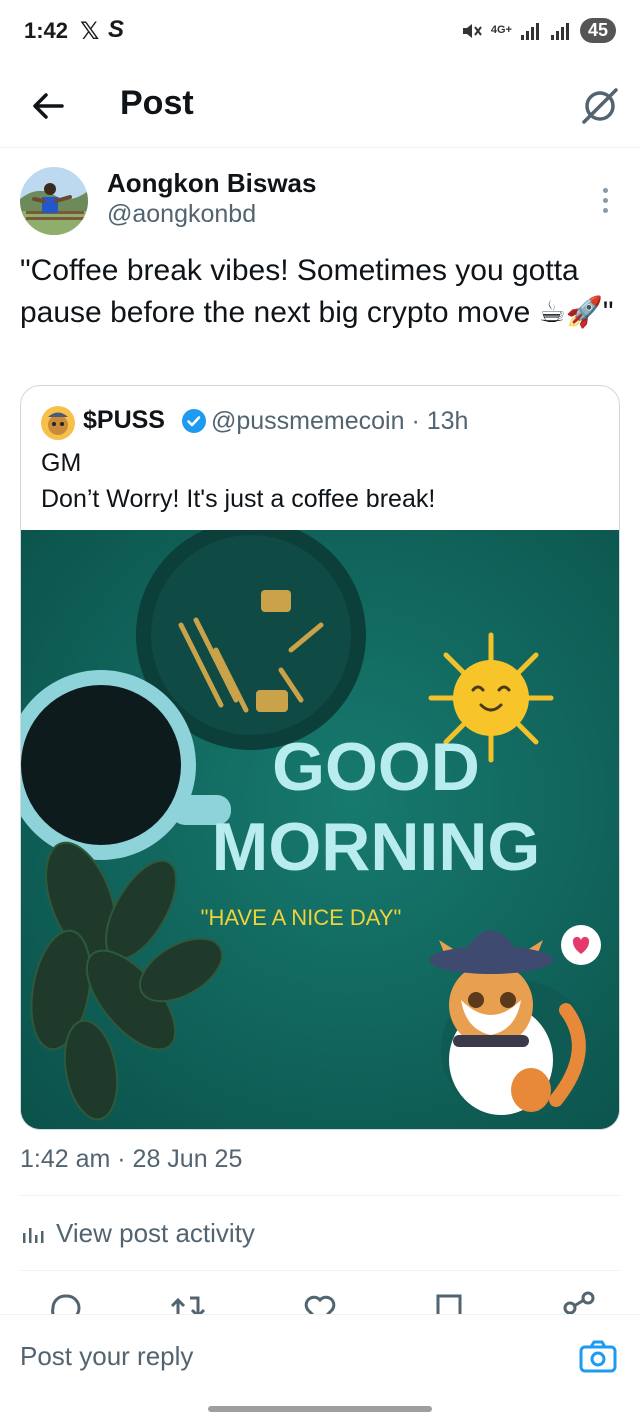 This screenshot has height=1422, width=640. I want to click on x-notification-icon: 𝕏, so click(90, 31).